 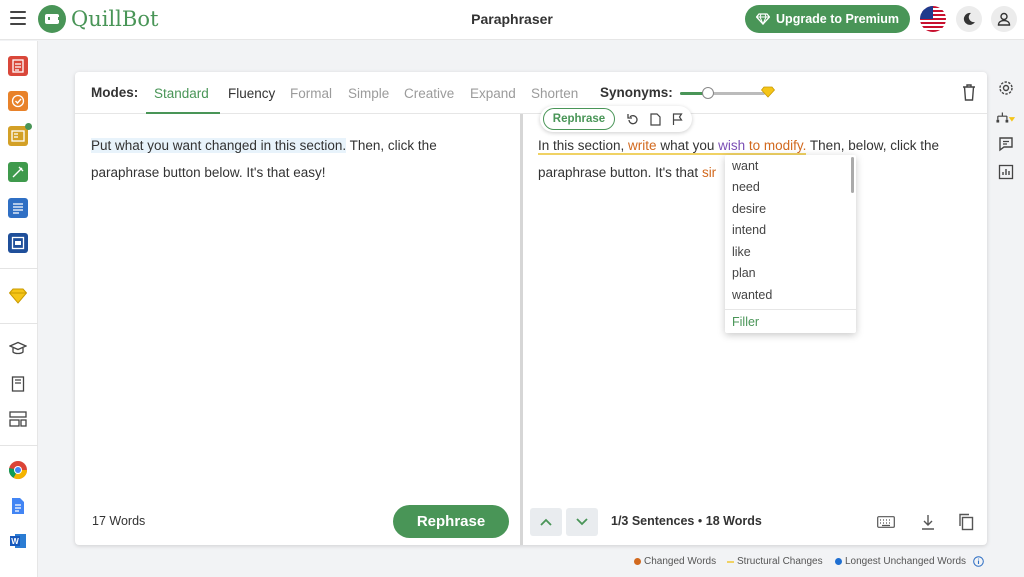 I want to click on output-segment: what you, so click(x=687, y=145).